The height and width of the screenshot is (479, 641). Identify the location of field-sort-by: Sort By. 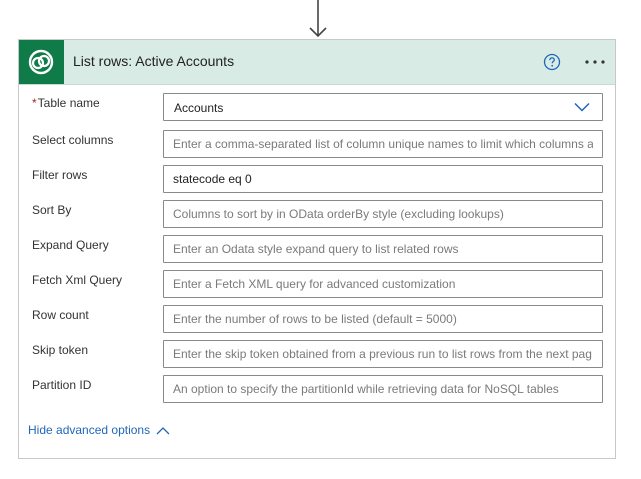
(317, 215).